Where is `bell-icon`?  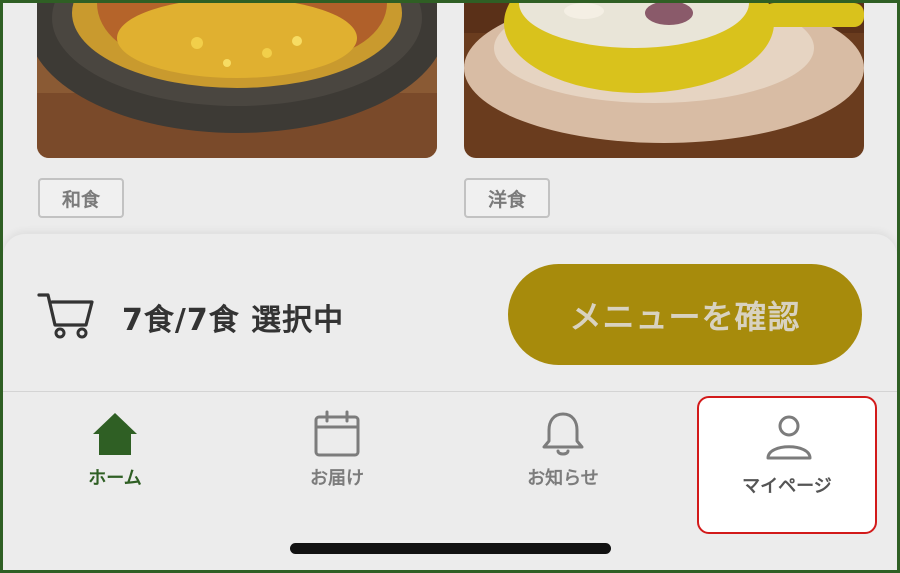 bell-icon is located at coordinates (563, 434).